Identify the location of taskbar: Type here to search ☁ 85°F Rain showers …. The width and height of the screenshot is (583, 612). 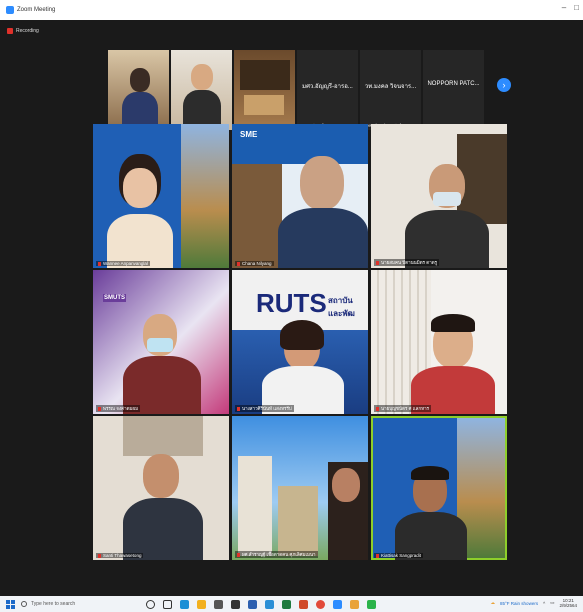
(291, 604).